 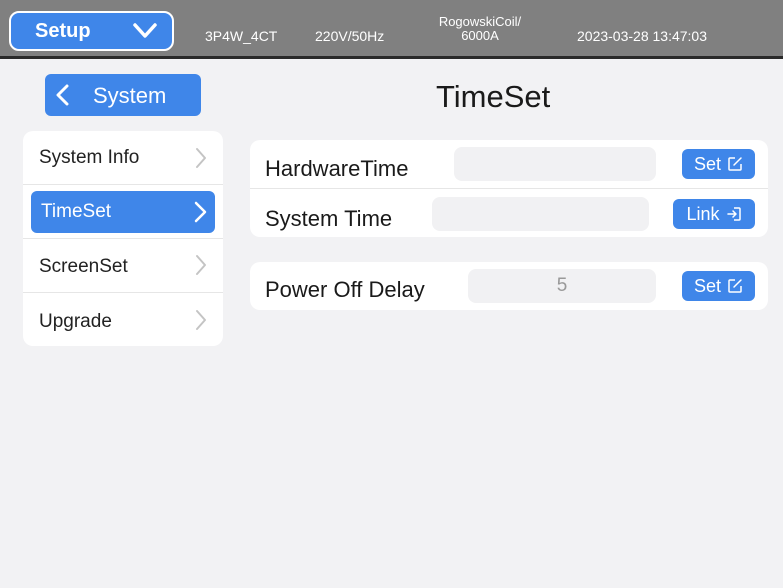 I want to click on ct-type: RogowskiCoil/ 6000A, so click(x=480, y=29).